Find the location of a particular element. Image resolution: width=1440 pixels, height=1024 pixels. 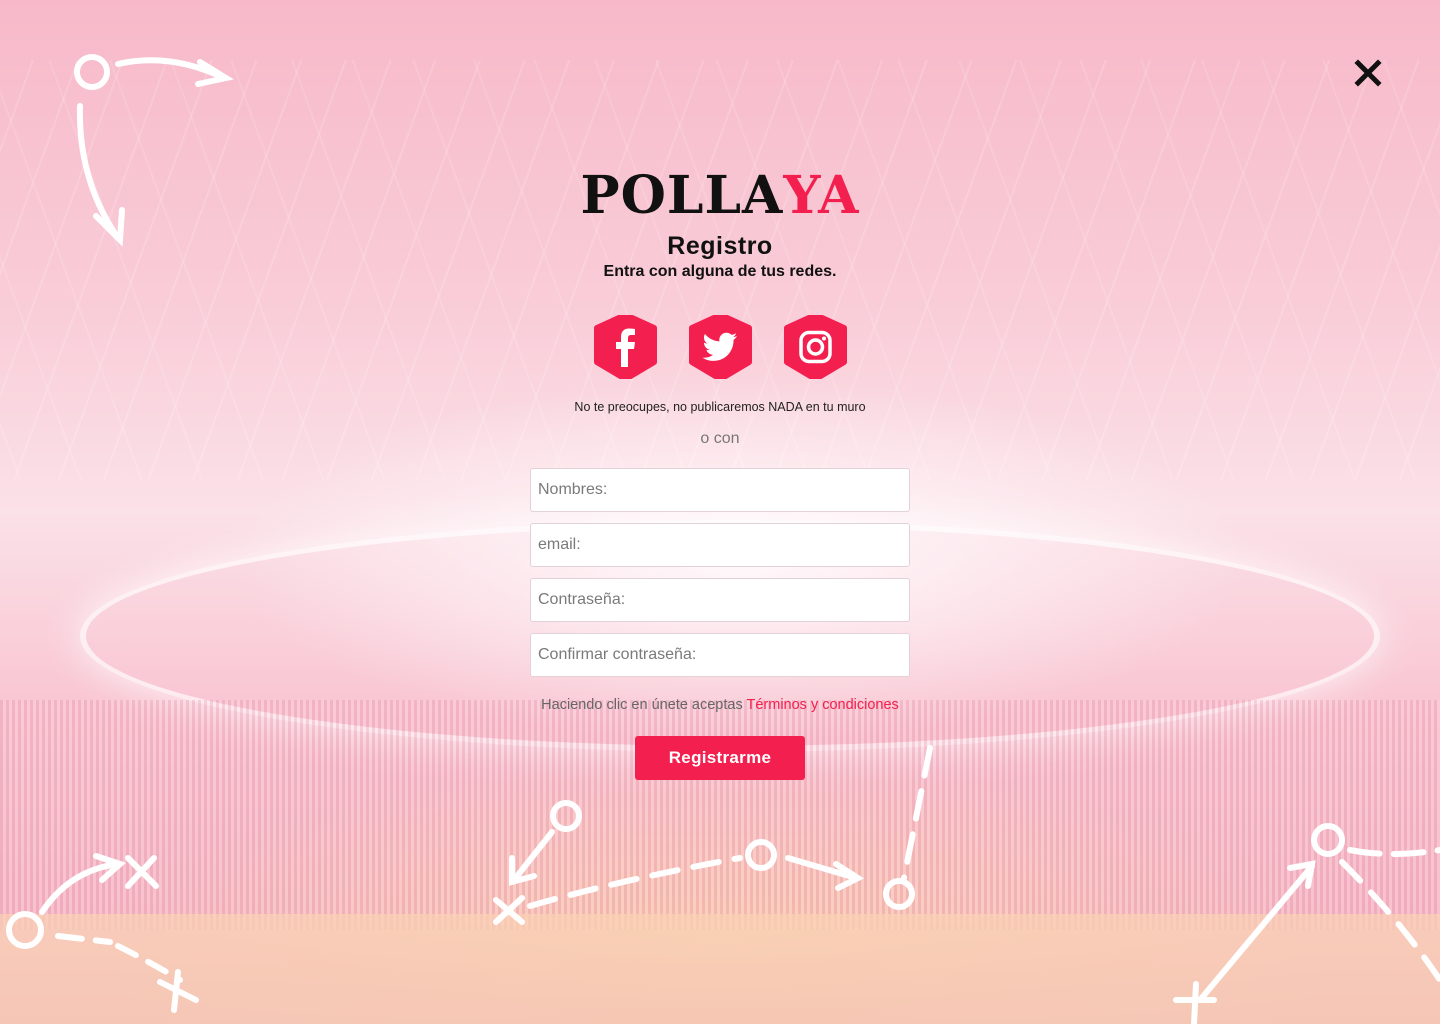

twitter-icon is located at coordinates (720, 347).